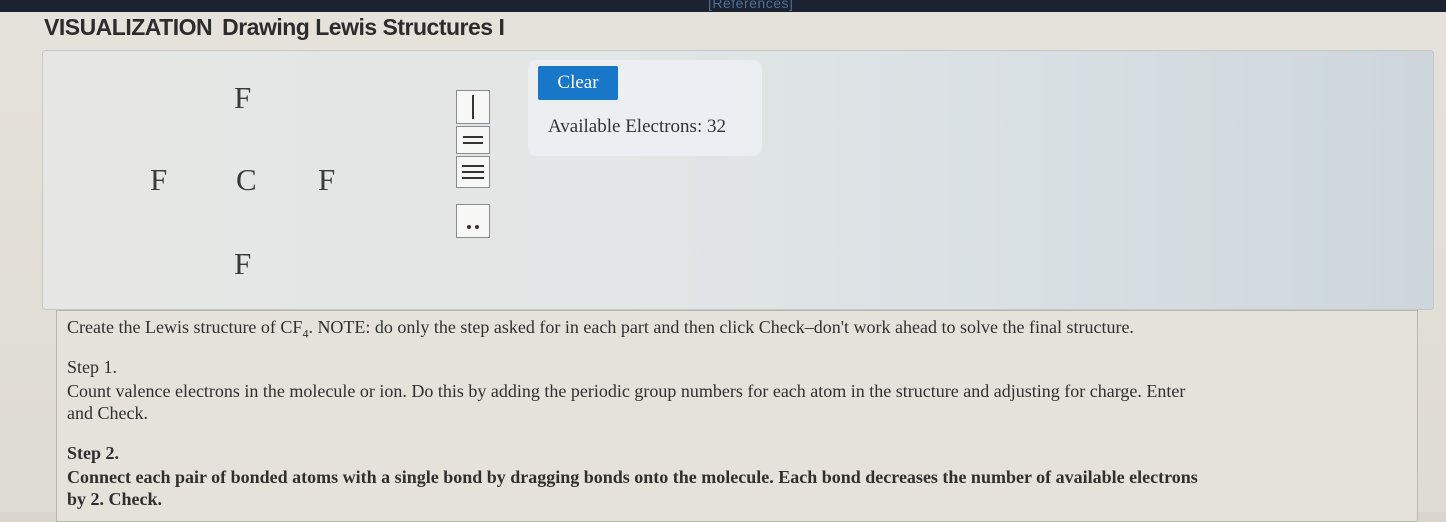 Image resolution: width=1446 pixels, height=522 pixels. Describe the element at coordinates (473, 107) in the screenshot. I see `single-bond-icon` at that location.